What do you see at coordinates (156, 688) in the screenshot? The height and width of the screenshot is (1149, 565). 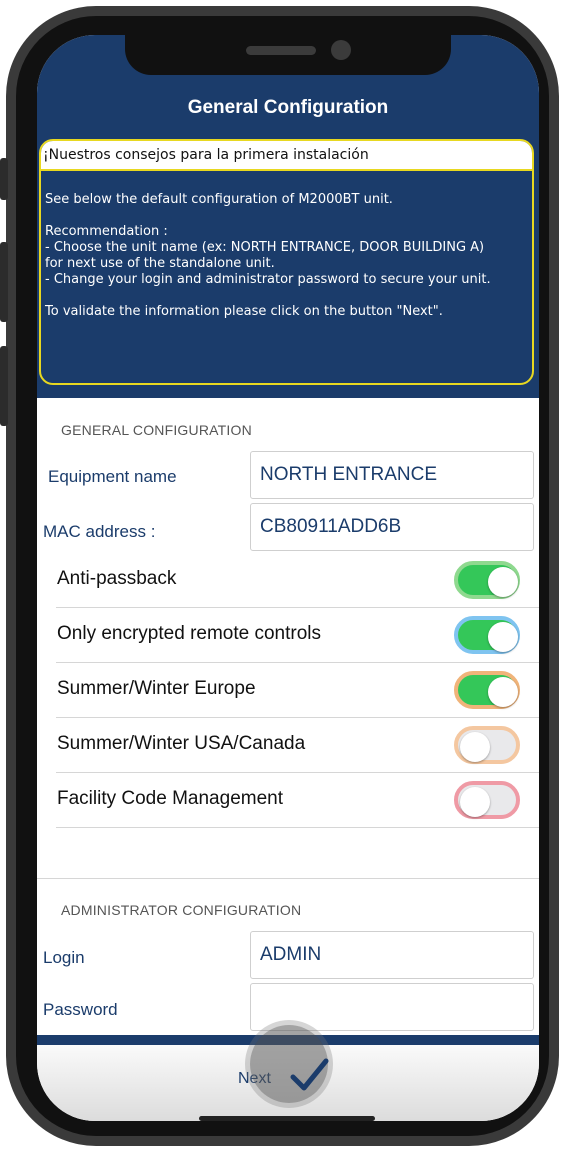 I see `toggle-label: Summer/Winter Europe` at bounding box center [156, 688].